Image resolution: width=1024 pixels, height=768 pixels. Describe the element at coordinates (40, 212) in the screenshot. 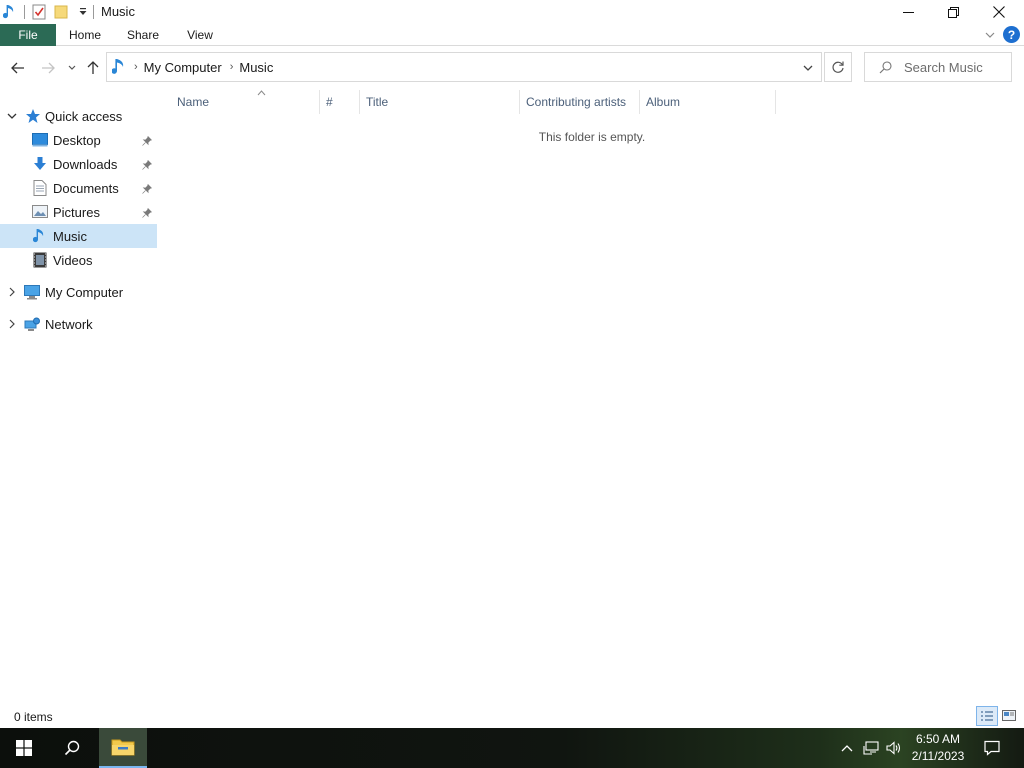

I see `pictures-icon` at that location.